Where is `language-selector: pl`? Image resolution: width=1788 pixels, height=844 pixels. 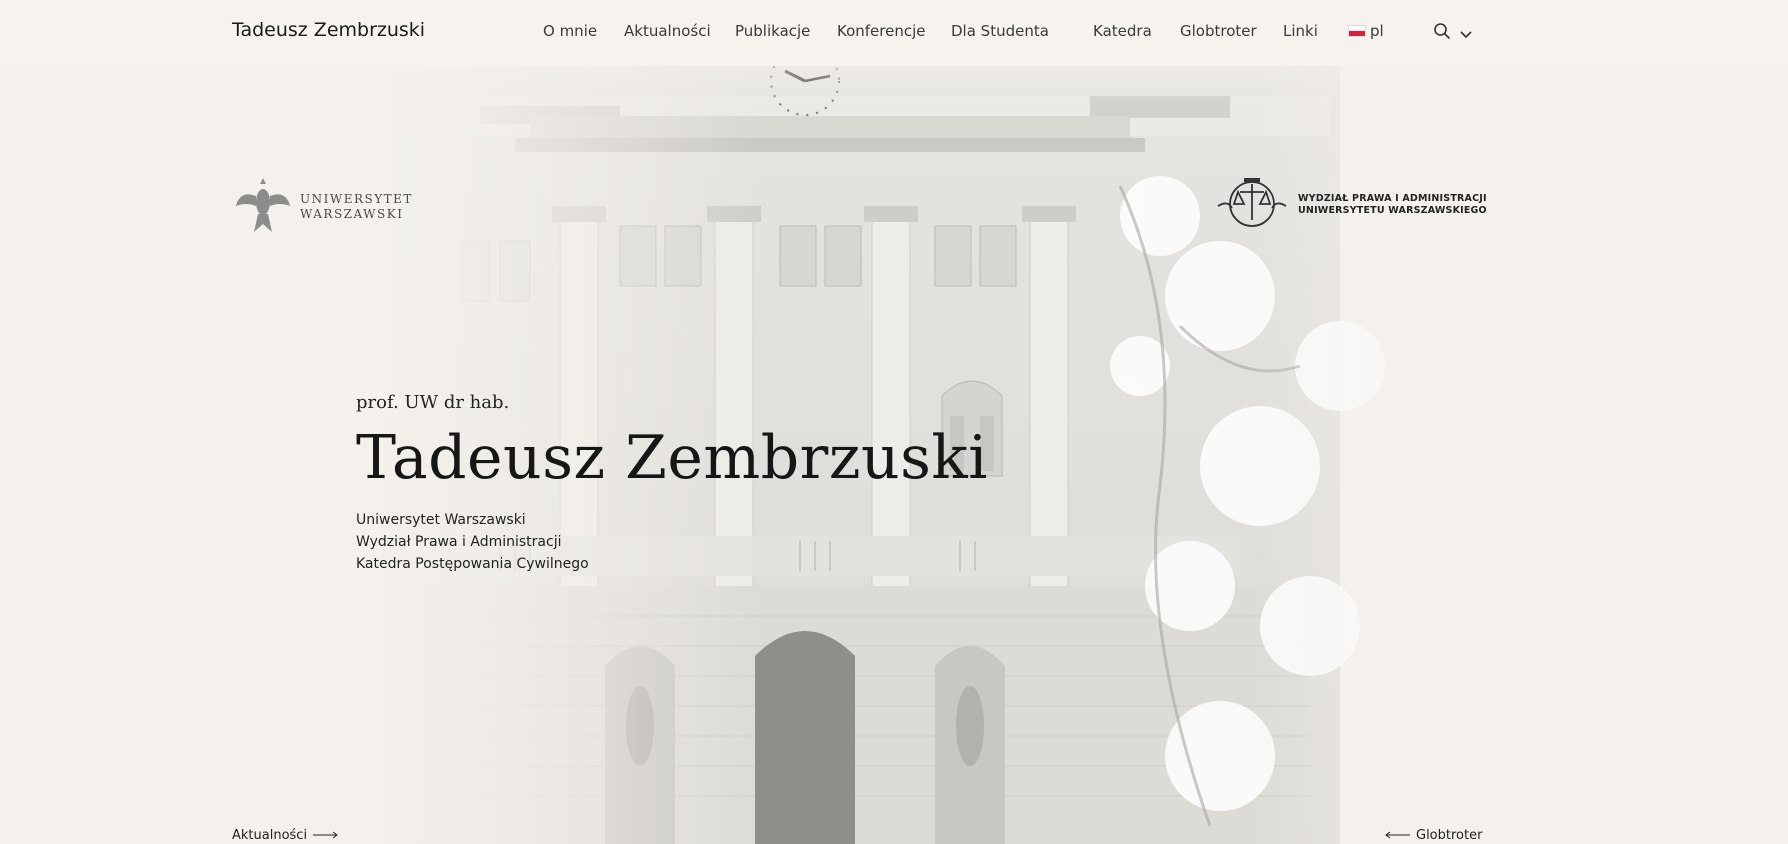 language-selector: pl is located at coordinates (1366, 31).